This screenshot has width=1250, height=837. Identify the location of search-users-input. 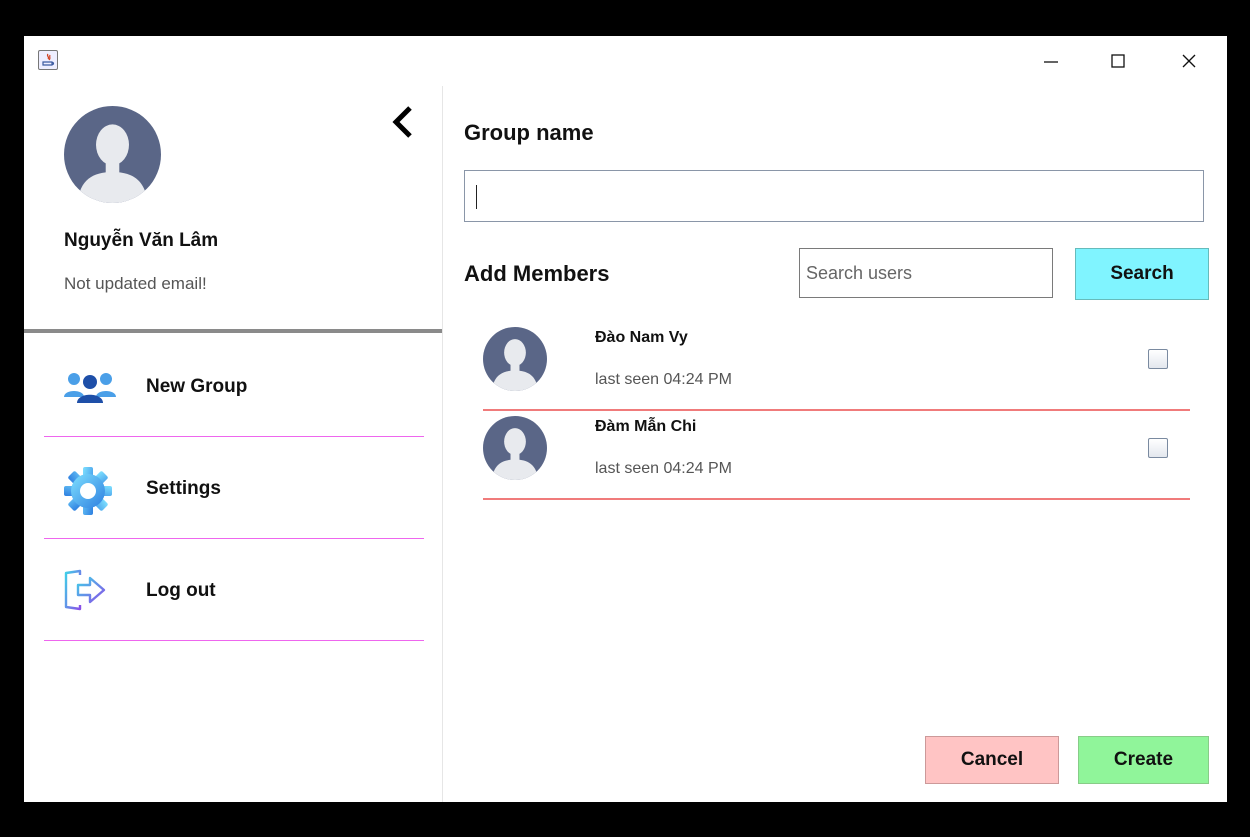
(926, 273).